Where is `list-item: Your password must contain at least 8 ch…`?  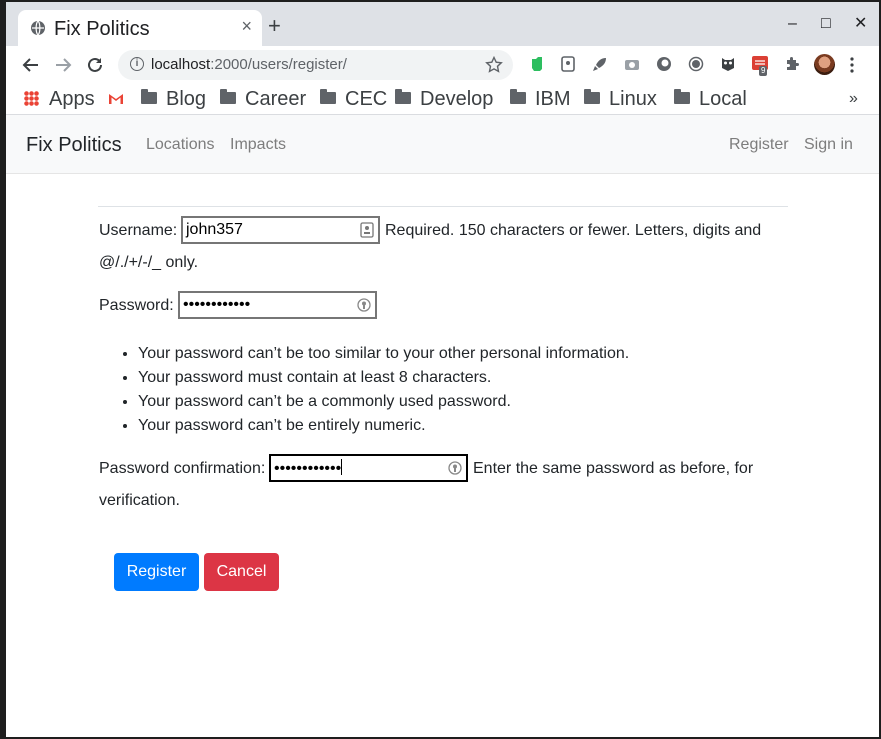 list-item: Your password must contain at least 8 ch… is located at coordinates (383, 380).